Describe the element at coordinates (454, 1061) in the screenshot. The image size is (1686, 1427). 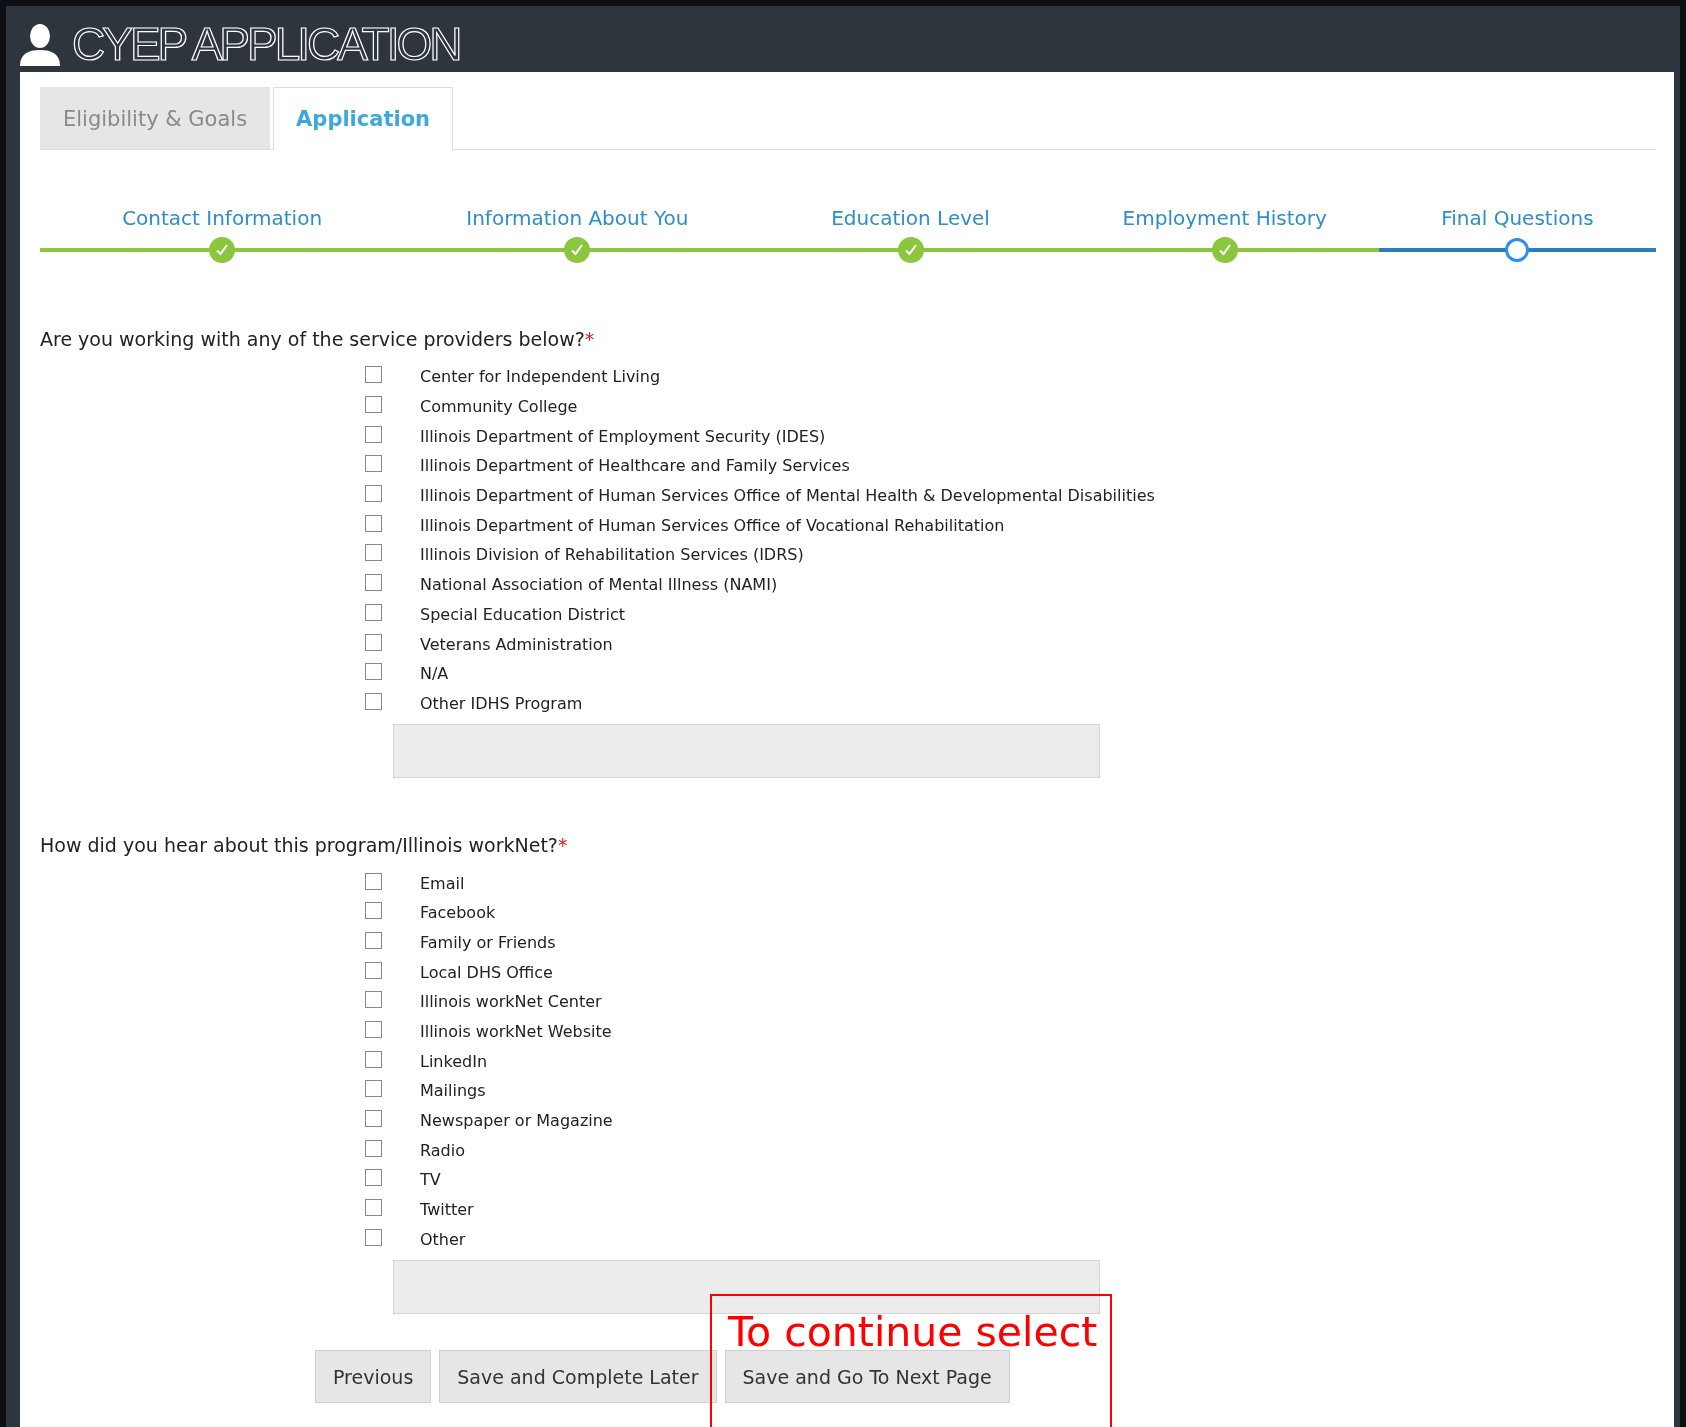
I see `checkbox-label: LinkedIn` at that location.